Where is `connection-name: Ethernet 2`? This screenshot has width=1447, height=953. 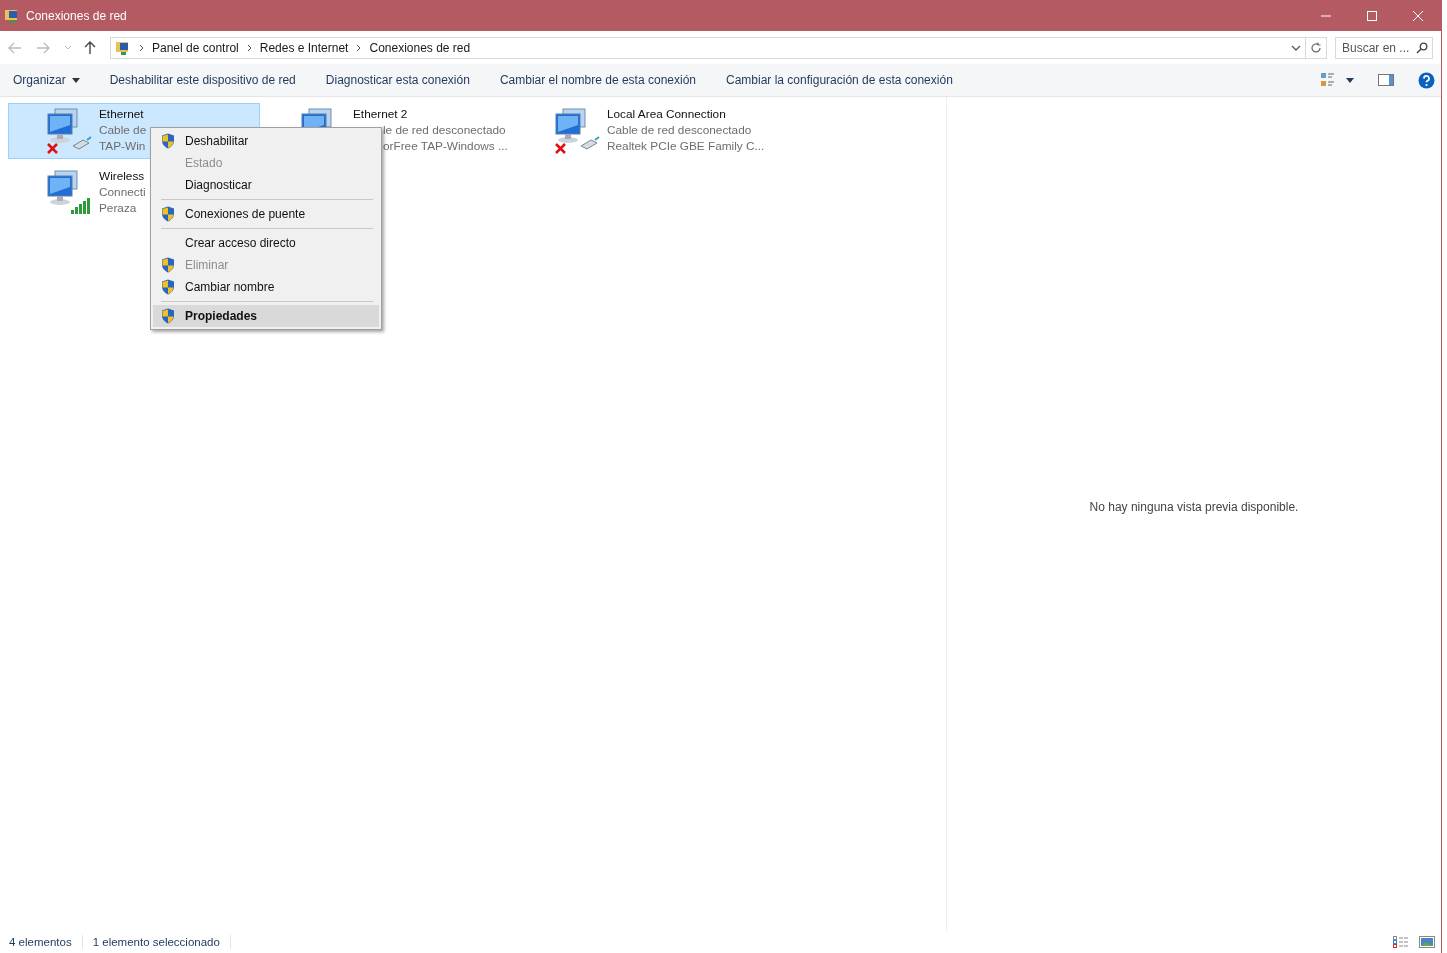 connection-name: Ethernet 2 is located at coordinates (381, 114).